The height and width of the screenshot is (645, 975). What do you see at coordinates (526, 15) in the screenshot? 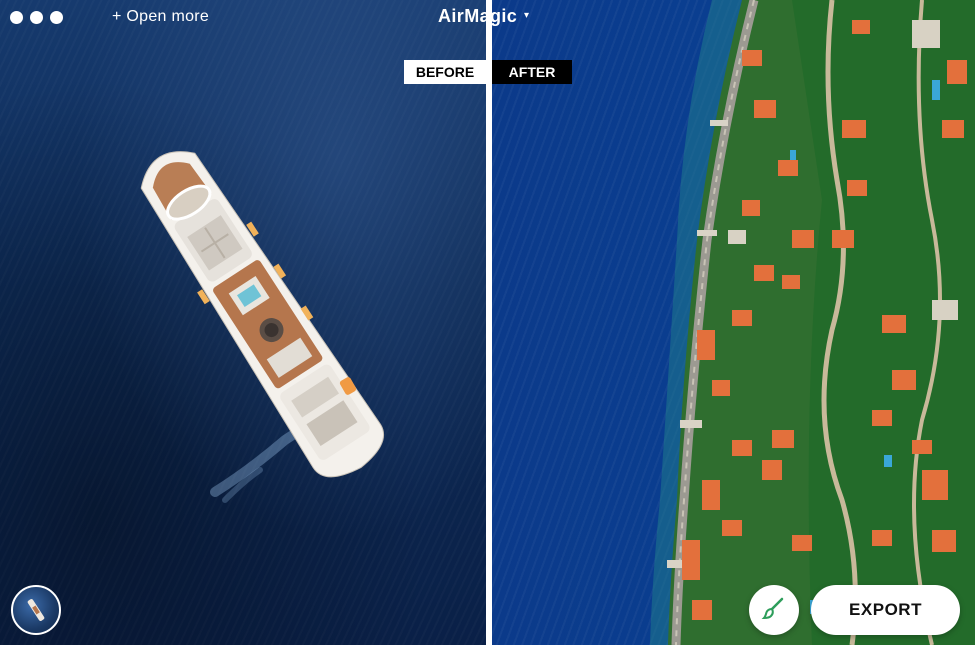
I see `chevron-down-icon: ▾` at bounding box center [526, 15].